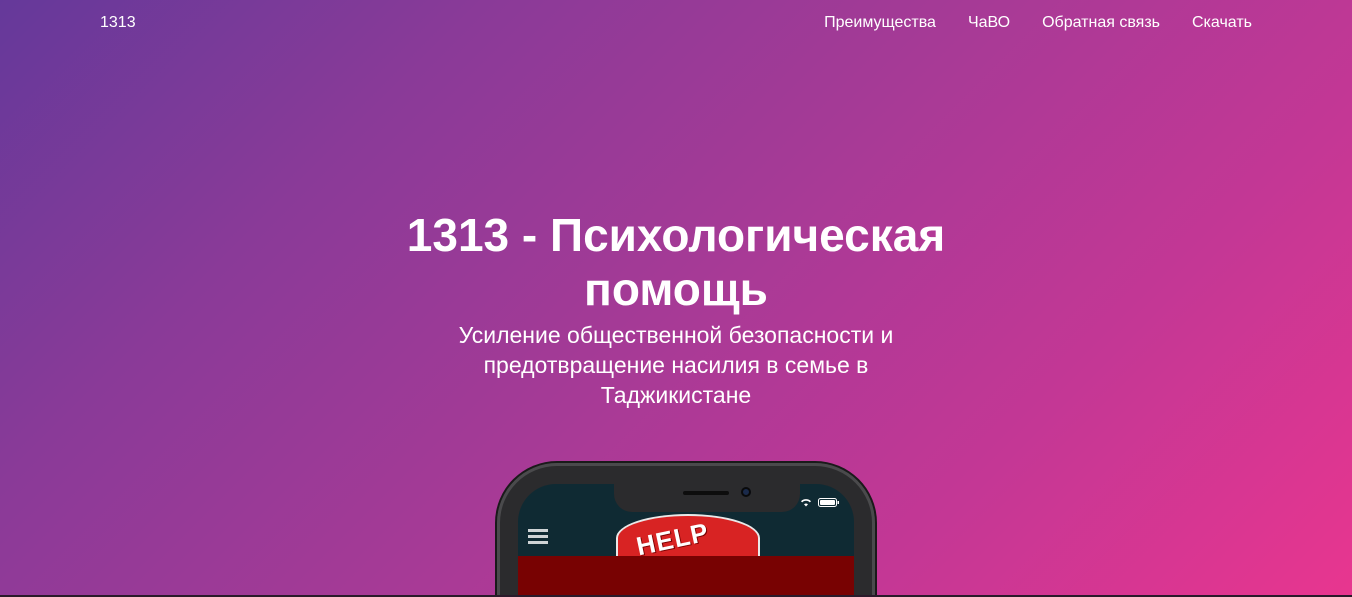  What do you see at coordinates (676, 262) in the screenshot?
I see `hero-title: 1313 - Психологическая помощь` at bounding box center [676, 262].